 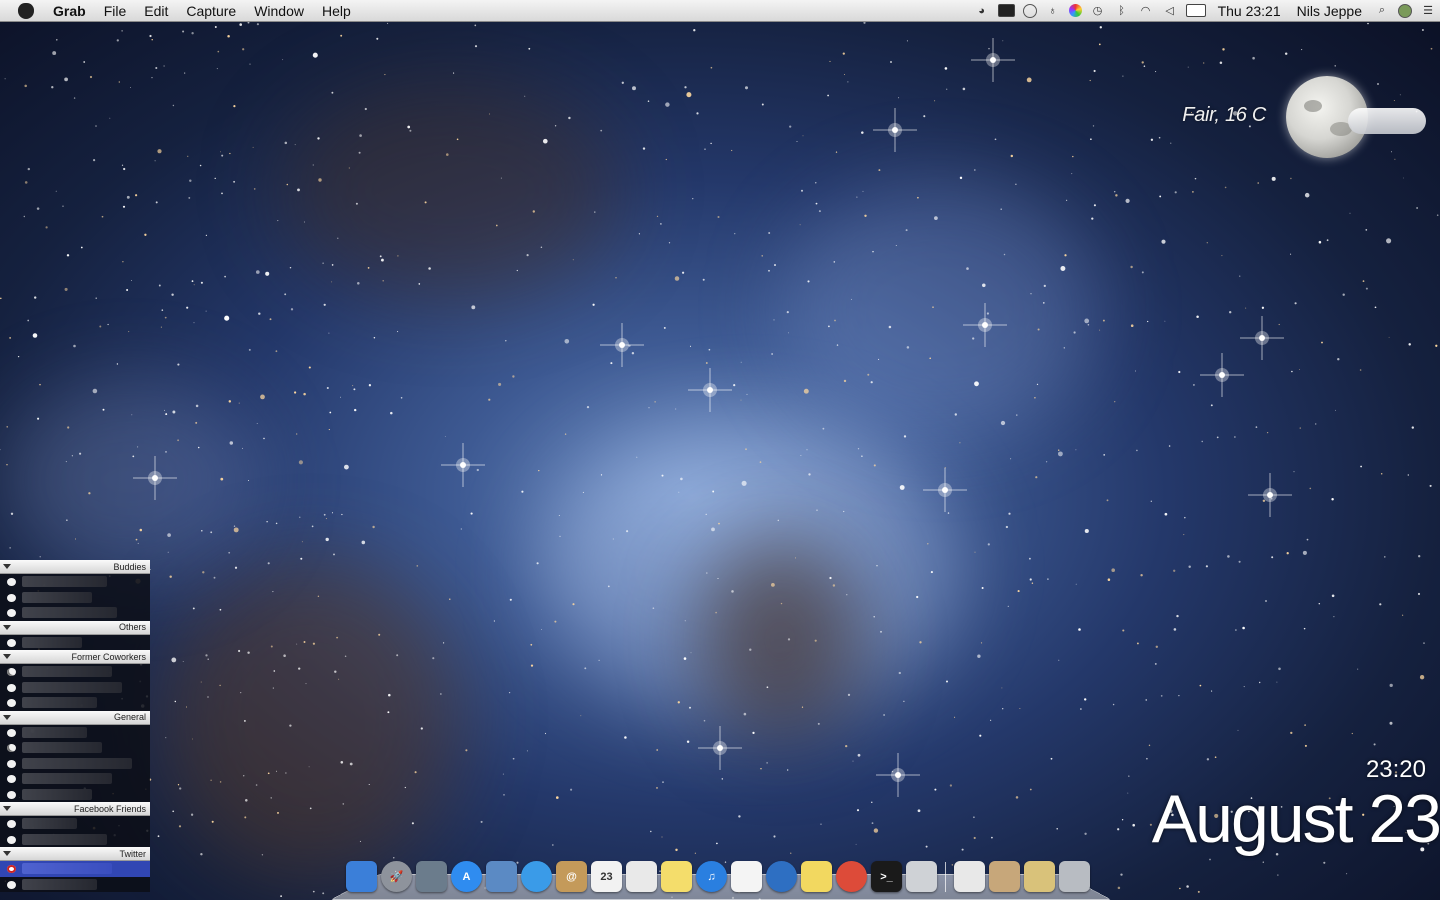 I want to click on buddy-group-label: Former Coworkers, so click(x=108, y=656).